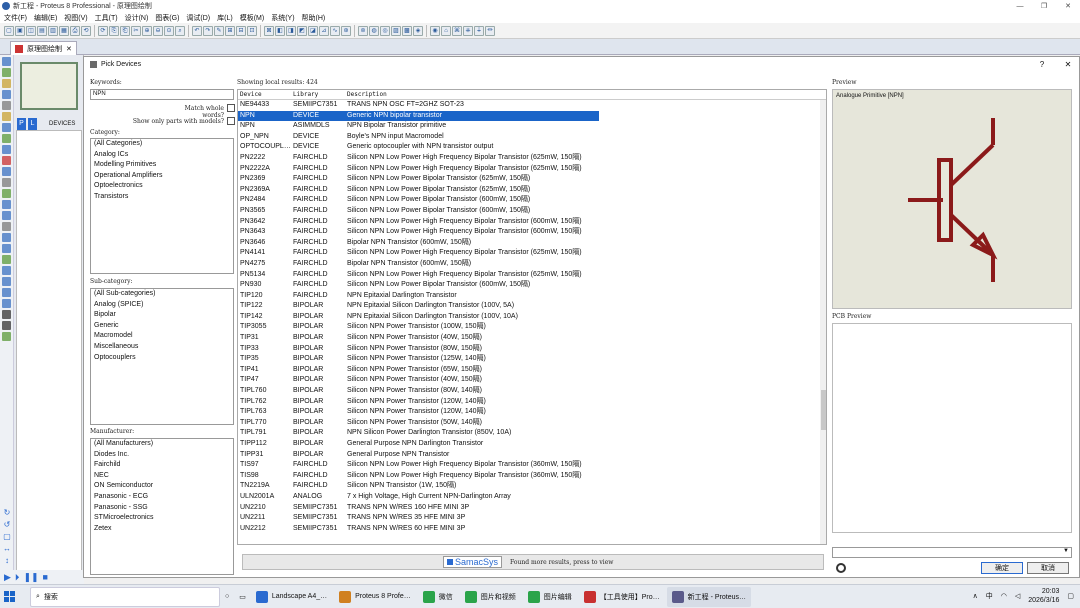 The height and width of the screenshot is (608, 1080). I want to click on scroll-thumb, so click(823, 410).